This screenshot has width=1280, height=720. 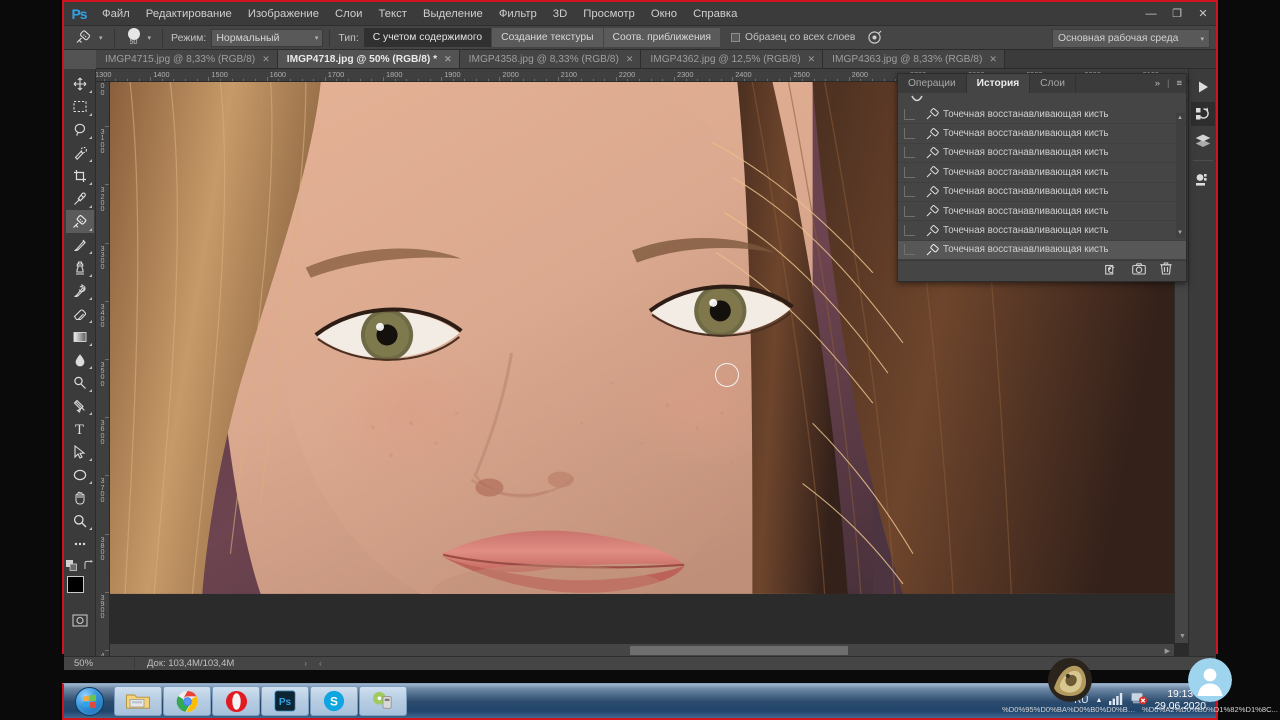 I want to click on history-snapshot-row, so click(x=1042, y=99).